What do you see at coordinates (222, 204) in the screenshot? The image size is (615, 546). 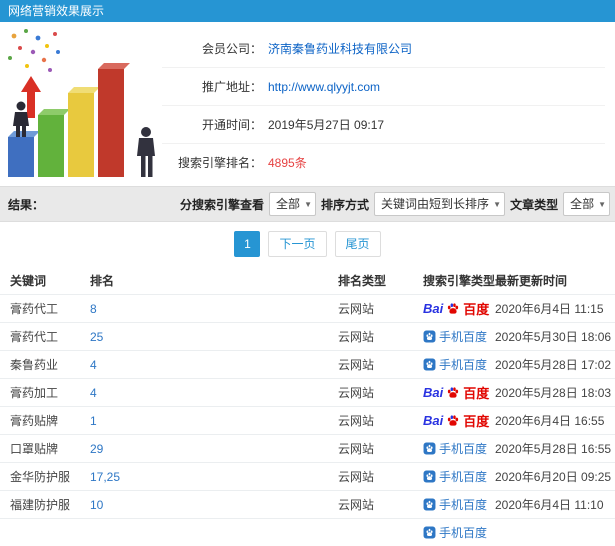 I see `engine-filter-label: 分搜索引擎查看` at bounding box center [222, 204].